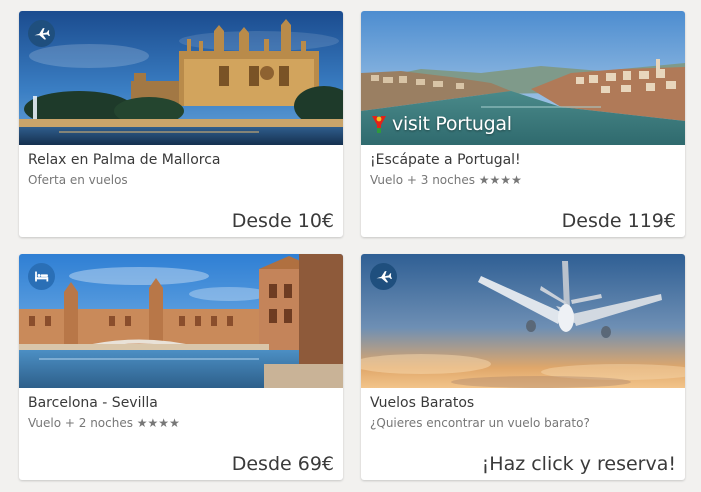 The width and height of the screenshot is (701, 492). Describe the element at coordinates (523, 78) in the screenshot. I see `porto-river-image: visit Portugal` at that location.